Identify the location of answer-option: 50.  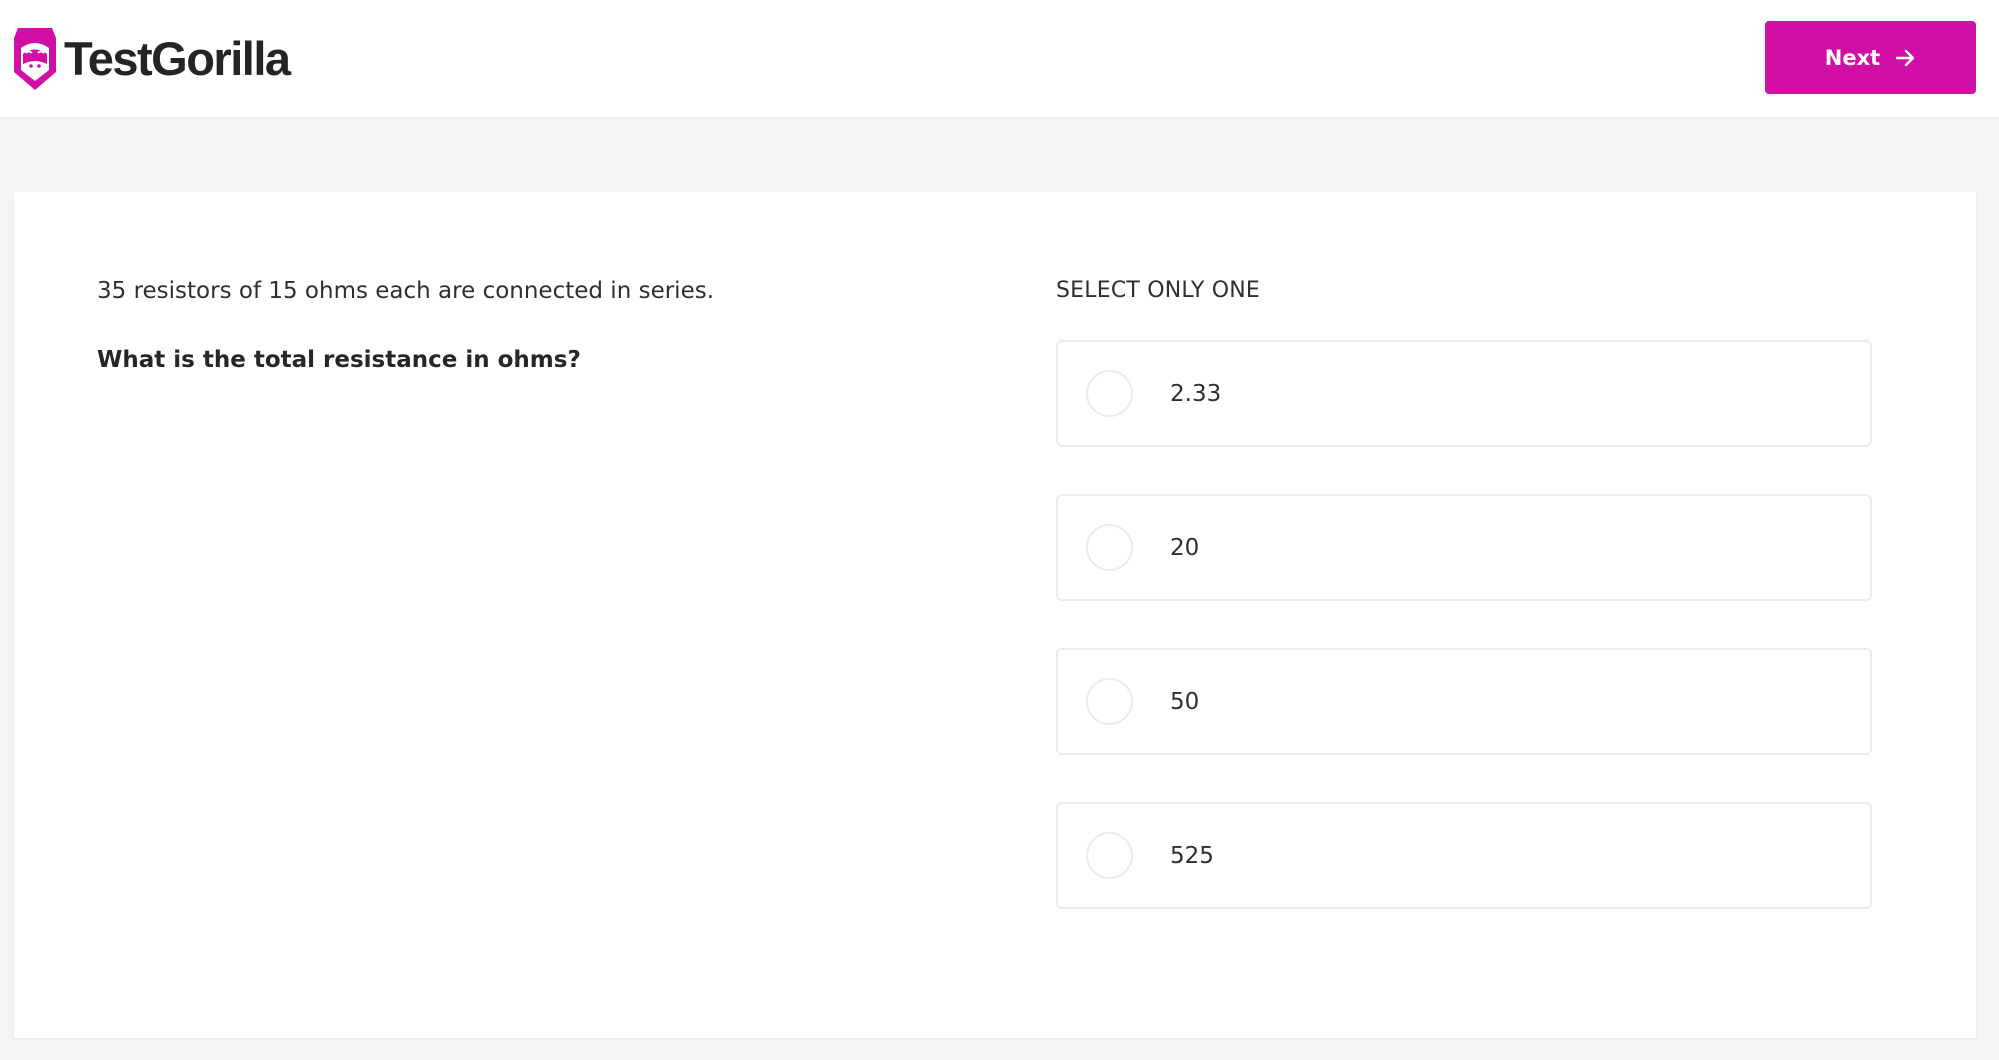
(1464, 701).